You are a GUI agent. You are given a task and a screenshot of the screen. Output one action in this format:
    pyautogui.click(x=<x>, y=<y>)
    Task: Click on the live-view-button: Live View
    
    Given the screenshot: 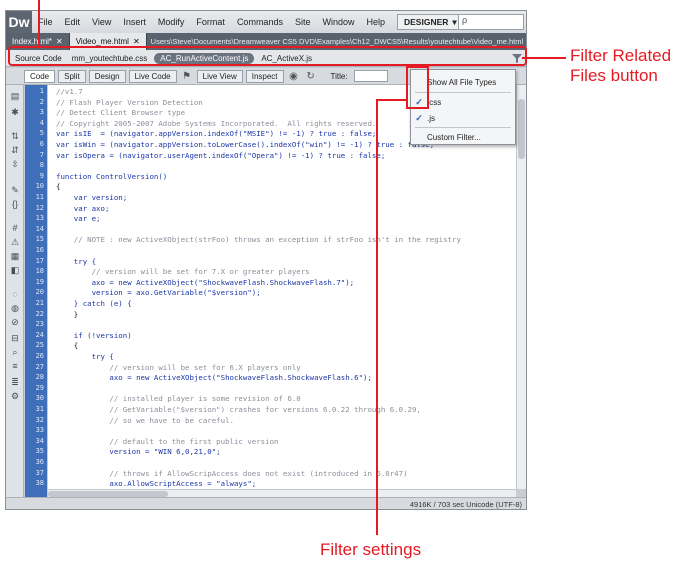 What is the action you would take?
    pyautogui.click(x=219, y=76)
    